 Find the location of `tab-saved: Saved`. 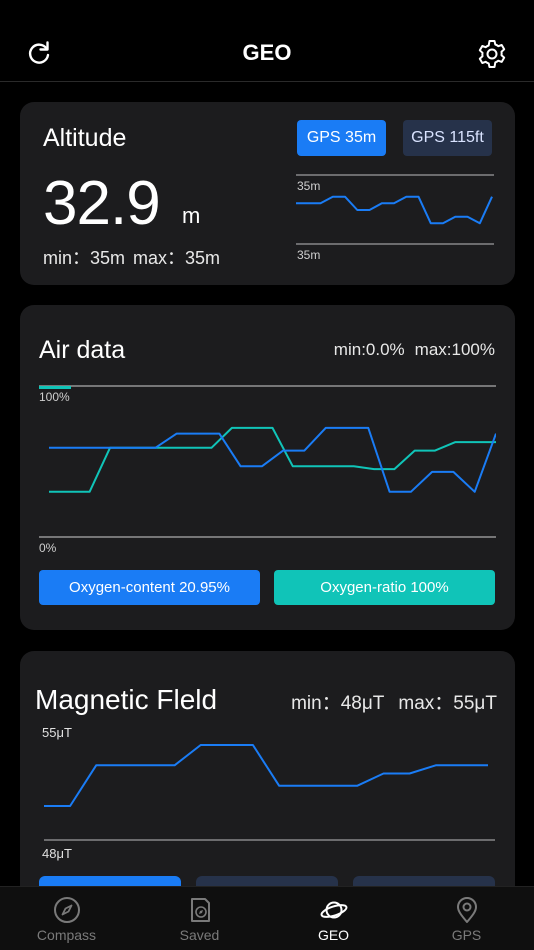

tab-saved: Saved is located at coordinates (199, 918).